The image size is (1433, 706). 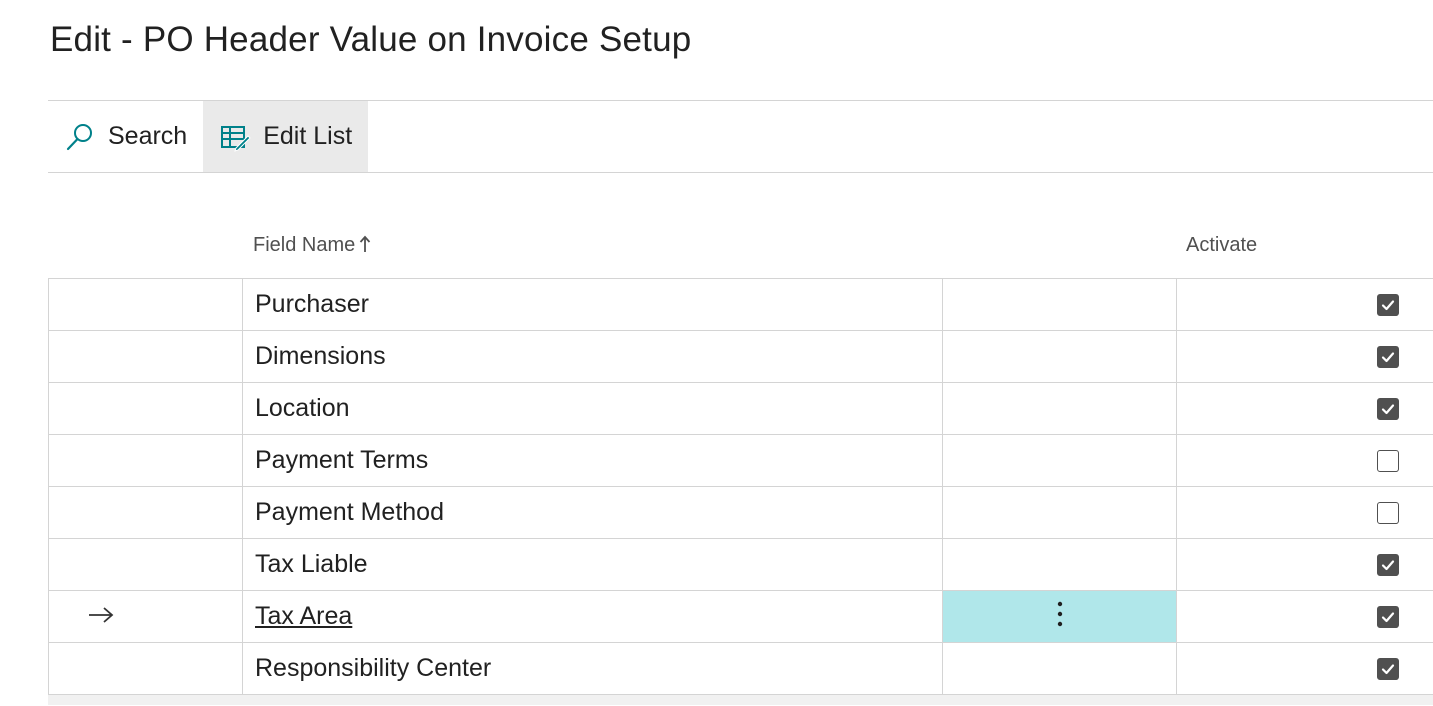 What do you see at coordinates (373, 668) in the screenshot?
I see `field-name-text: Responsibility Center` at bounding box center [373, 668].